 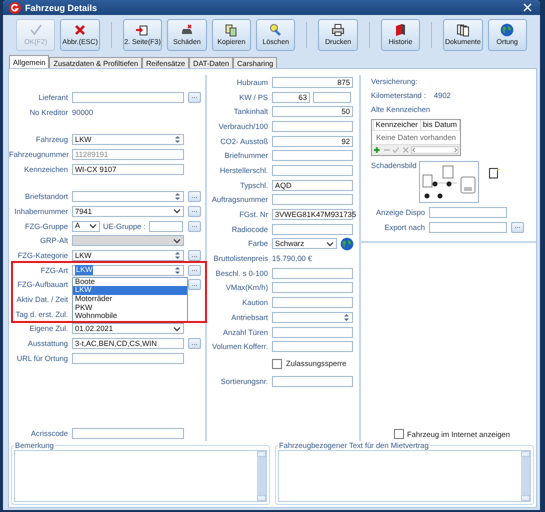 I want to click on truck-diagram-drawing, so click(x=449, y=182).